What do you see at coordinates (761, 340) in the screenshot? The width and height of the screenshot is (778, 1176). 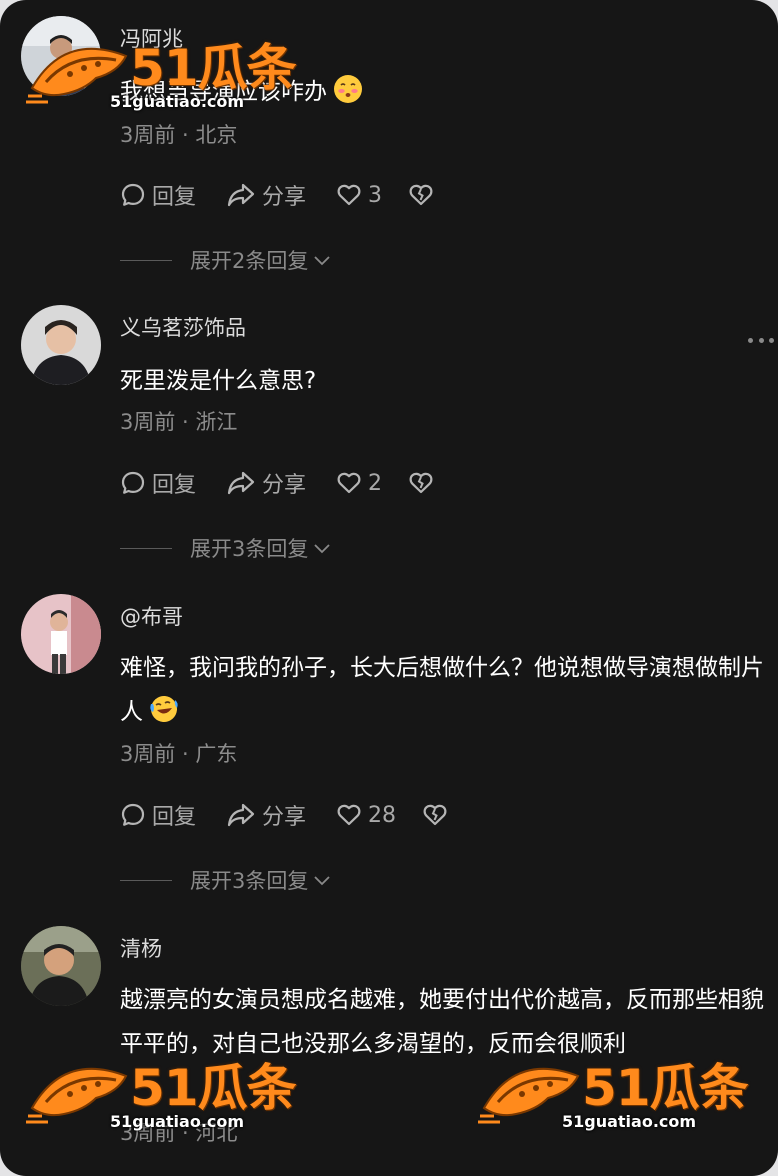 I see `more-options-button` at bounding box center [761, 340].